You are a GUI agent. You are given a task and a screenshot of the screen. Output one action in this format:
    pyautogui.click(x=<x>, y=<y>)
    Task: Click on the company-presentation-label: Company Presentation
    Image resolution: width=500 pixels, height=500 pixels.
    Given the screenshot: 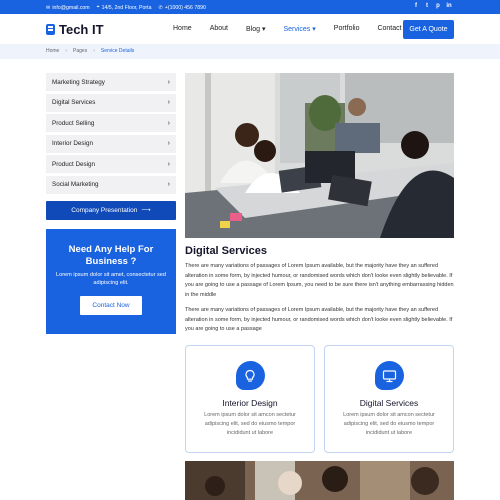 What is the action you would take?
    pyautogui.click(x=104, y=210)
    